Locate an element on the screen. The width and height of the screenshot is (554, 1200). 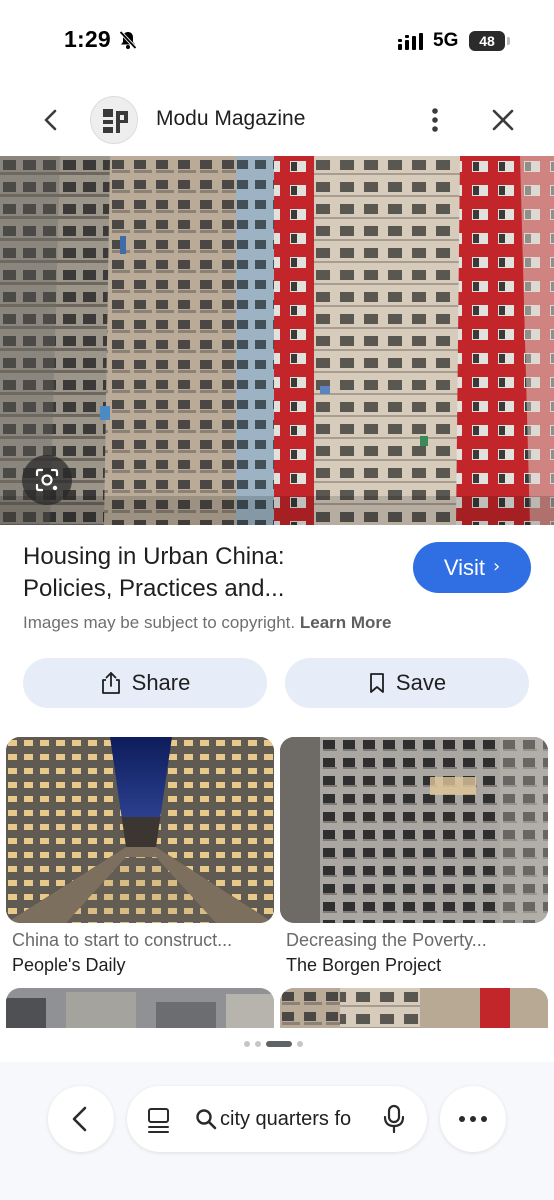
save-label: Save is located at coordinates (421, 682).